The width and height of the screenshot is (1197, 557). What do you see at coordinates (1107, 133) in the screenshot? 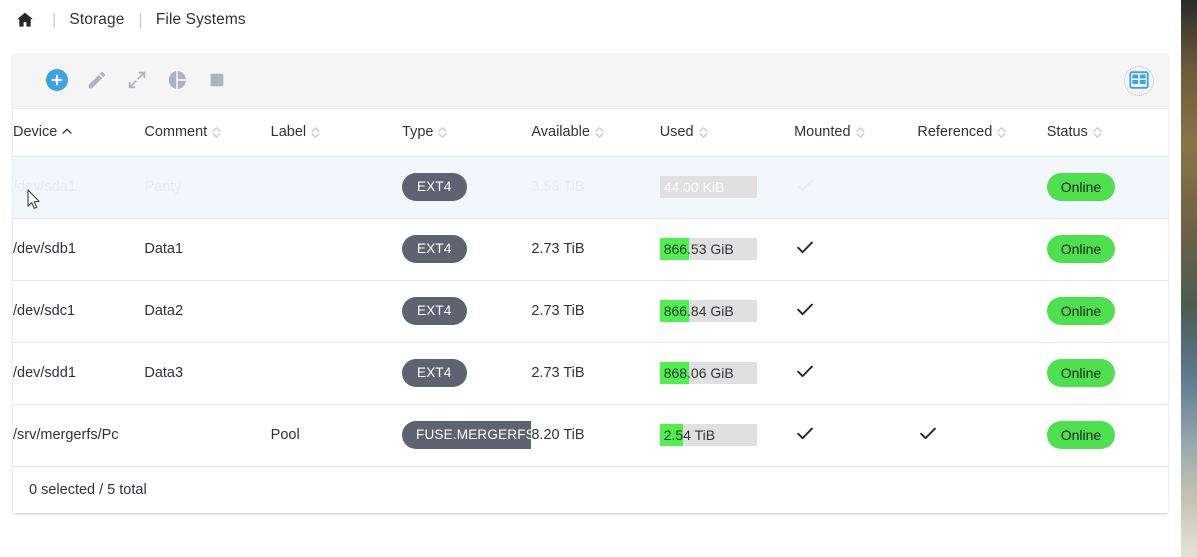
I see `column-header-status: Status` at bounding box center [1107, 133].